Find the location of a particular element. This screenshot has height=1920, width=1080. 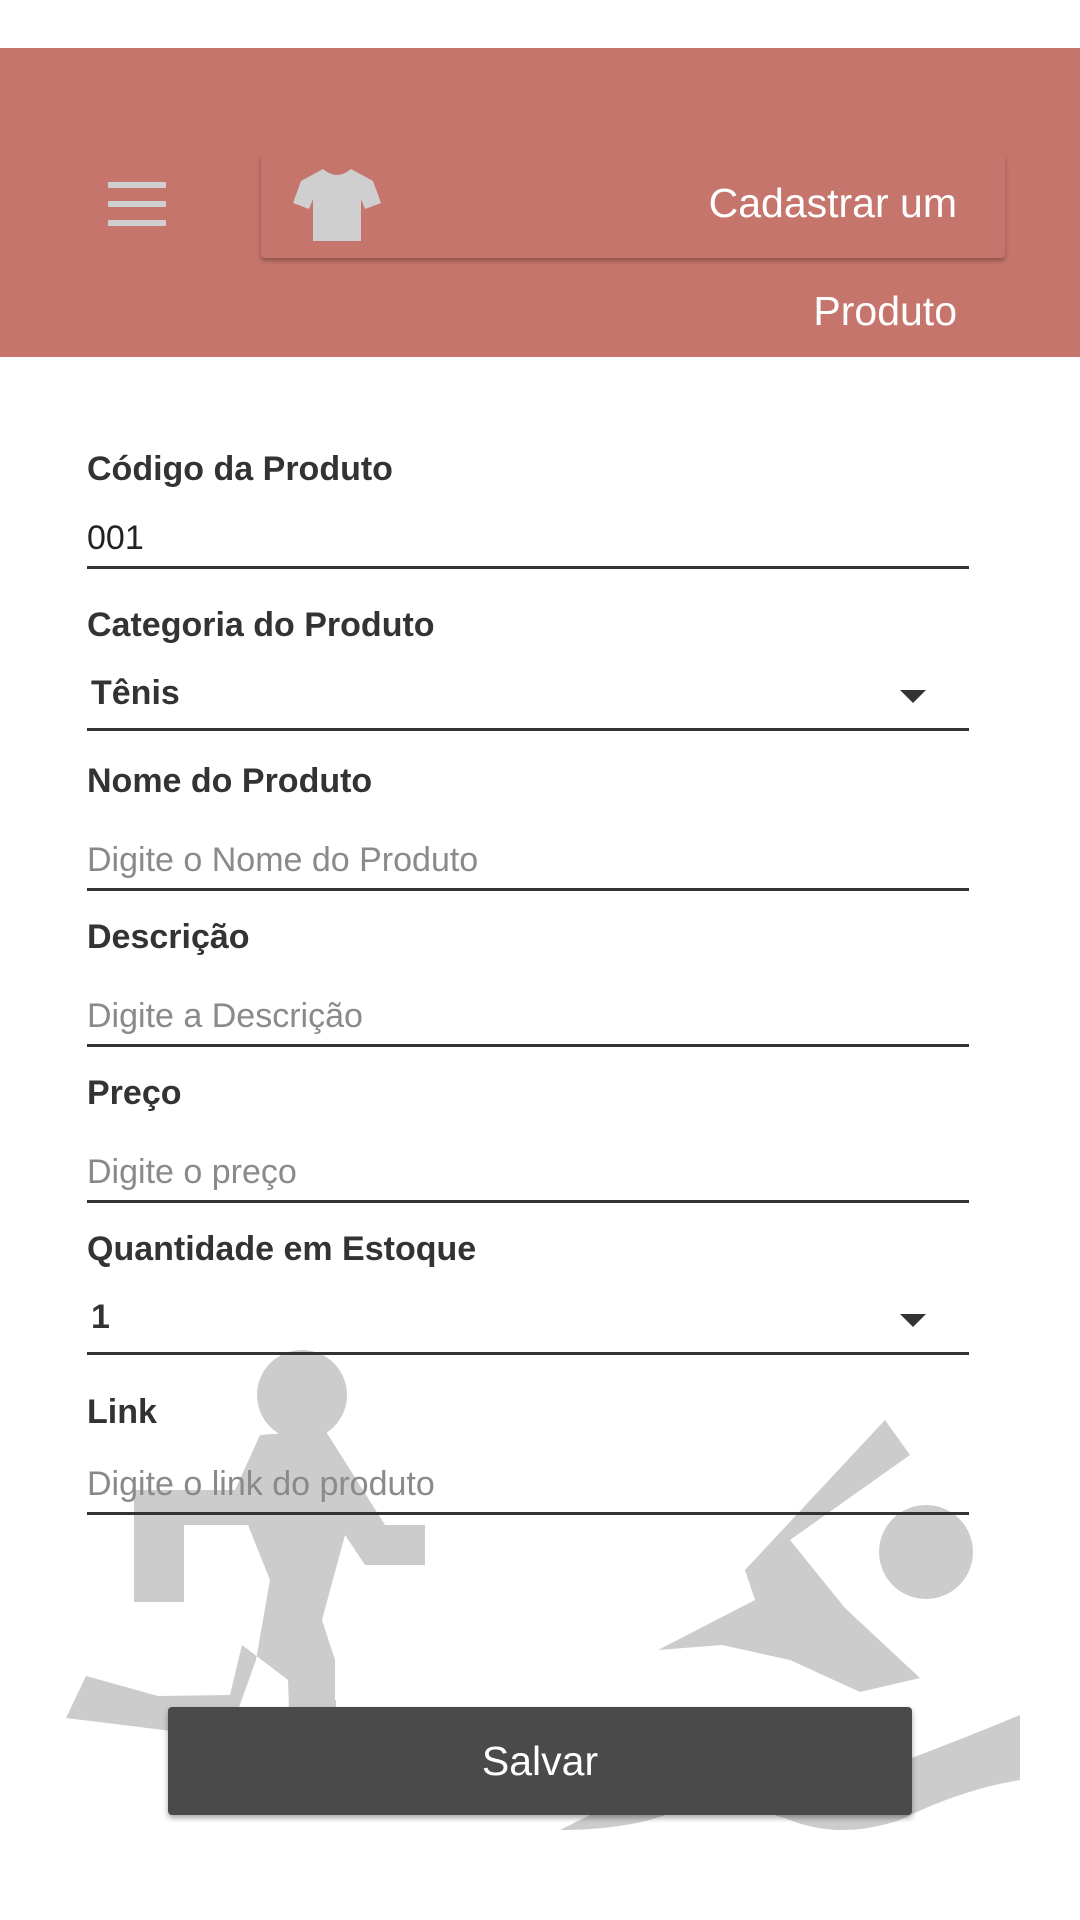

categoria-selected-value: Tênis is located at coordinates (135, 693).